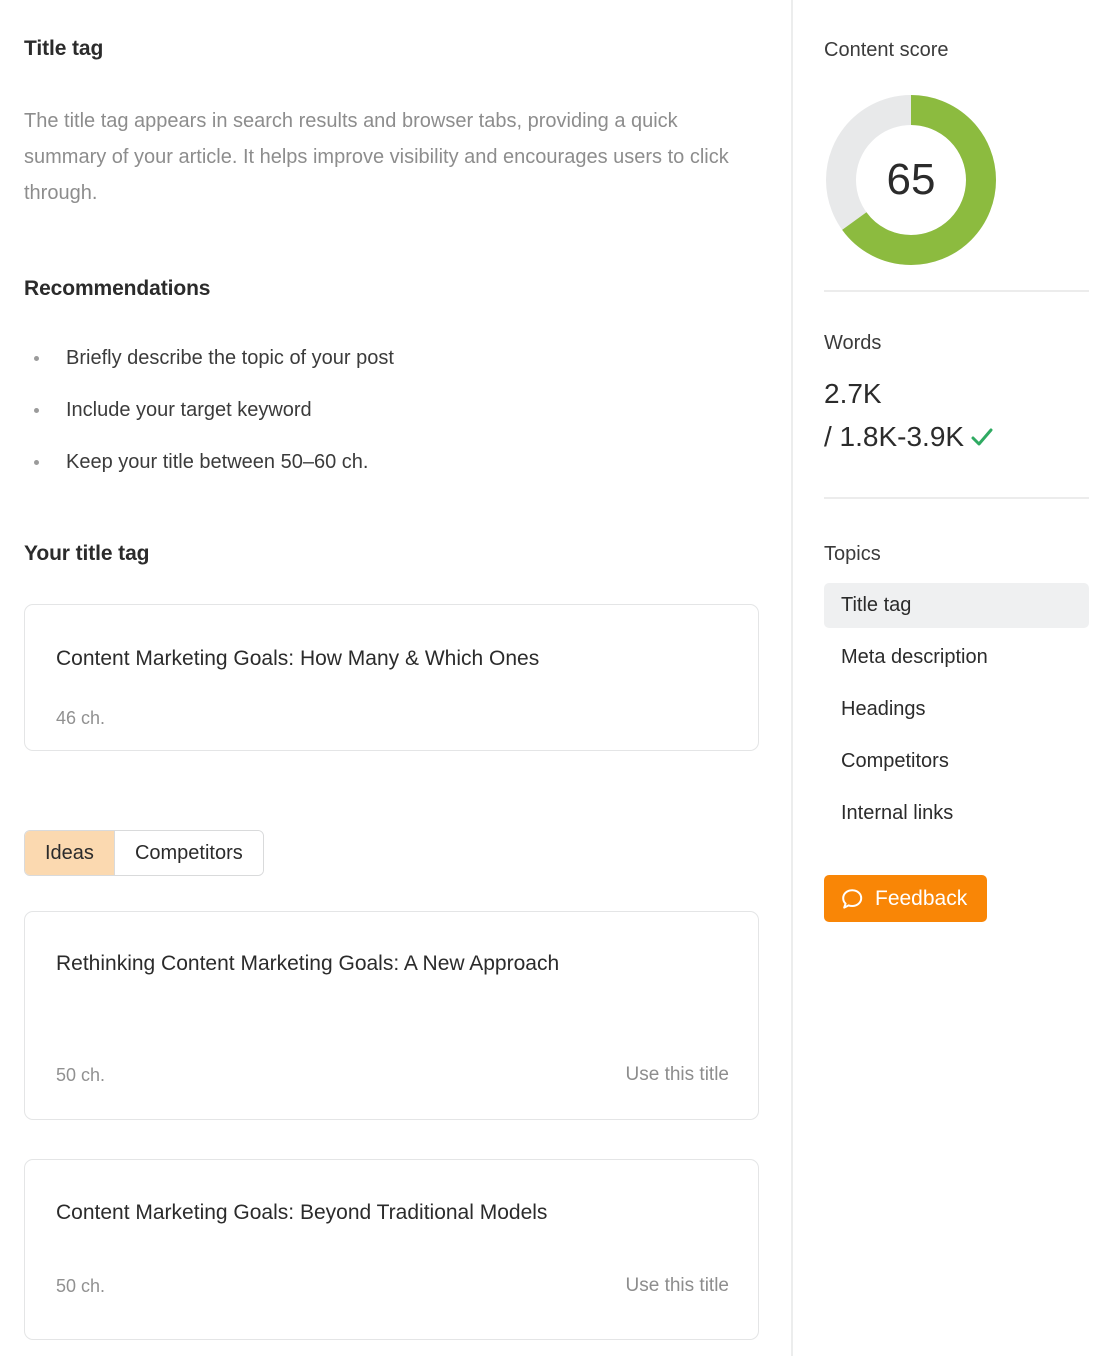 This screenshot has width=1108, height=1356. Describe the element at coordinates (853, 393) in the screenshot. I see `words-count: 2.7K` at that location.